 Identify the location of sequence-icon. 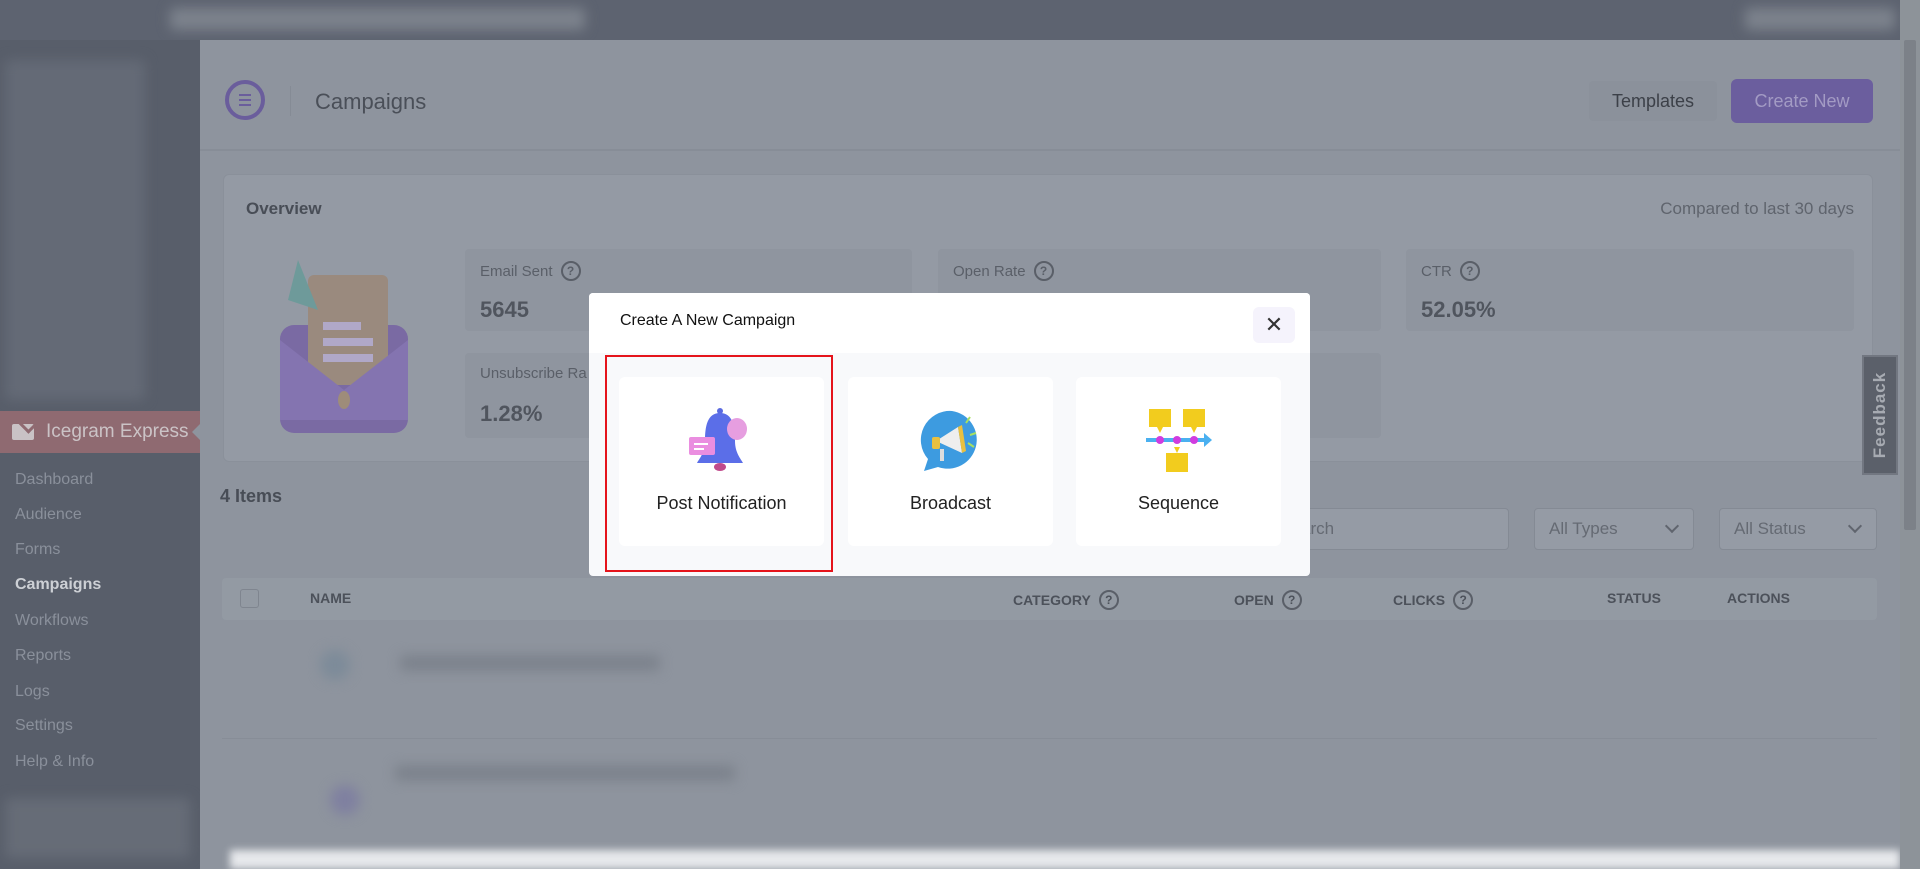
(1178, 440).